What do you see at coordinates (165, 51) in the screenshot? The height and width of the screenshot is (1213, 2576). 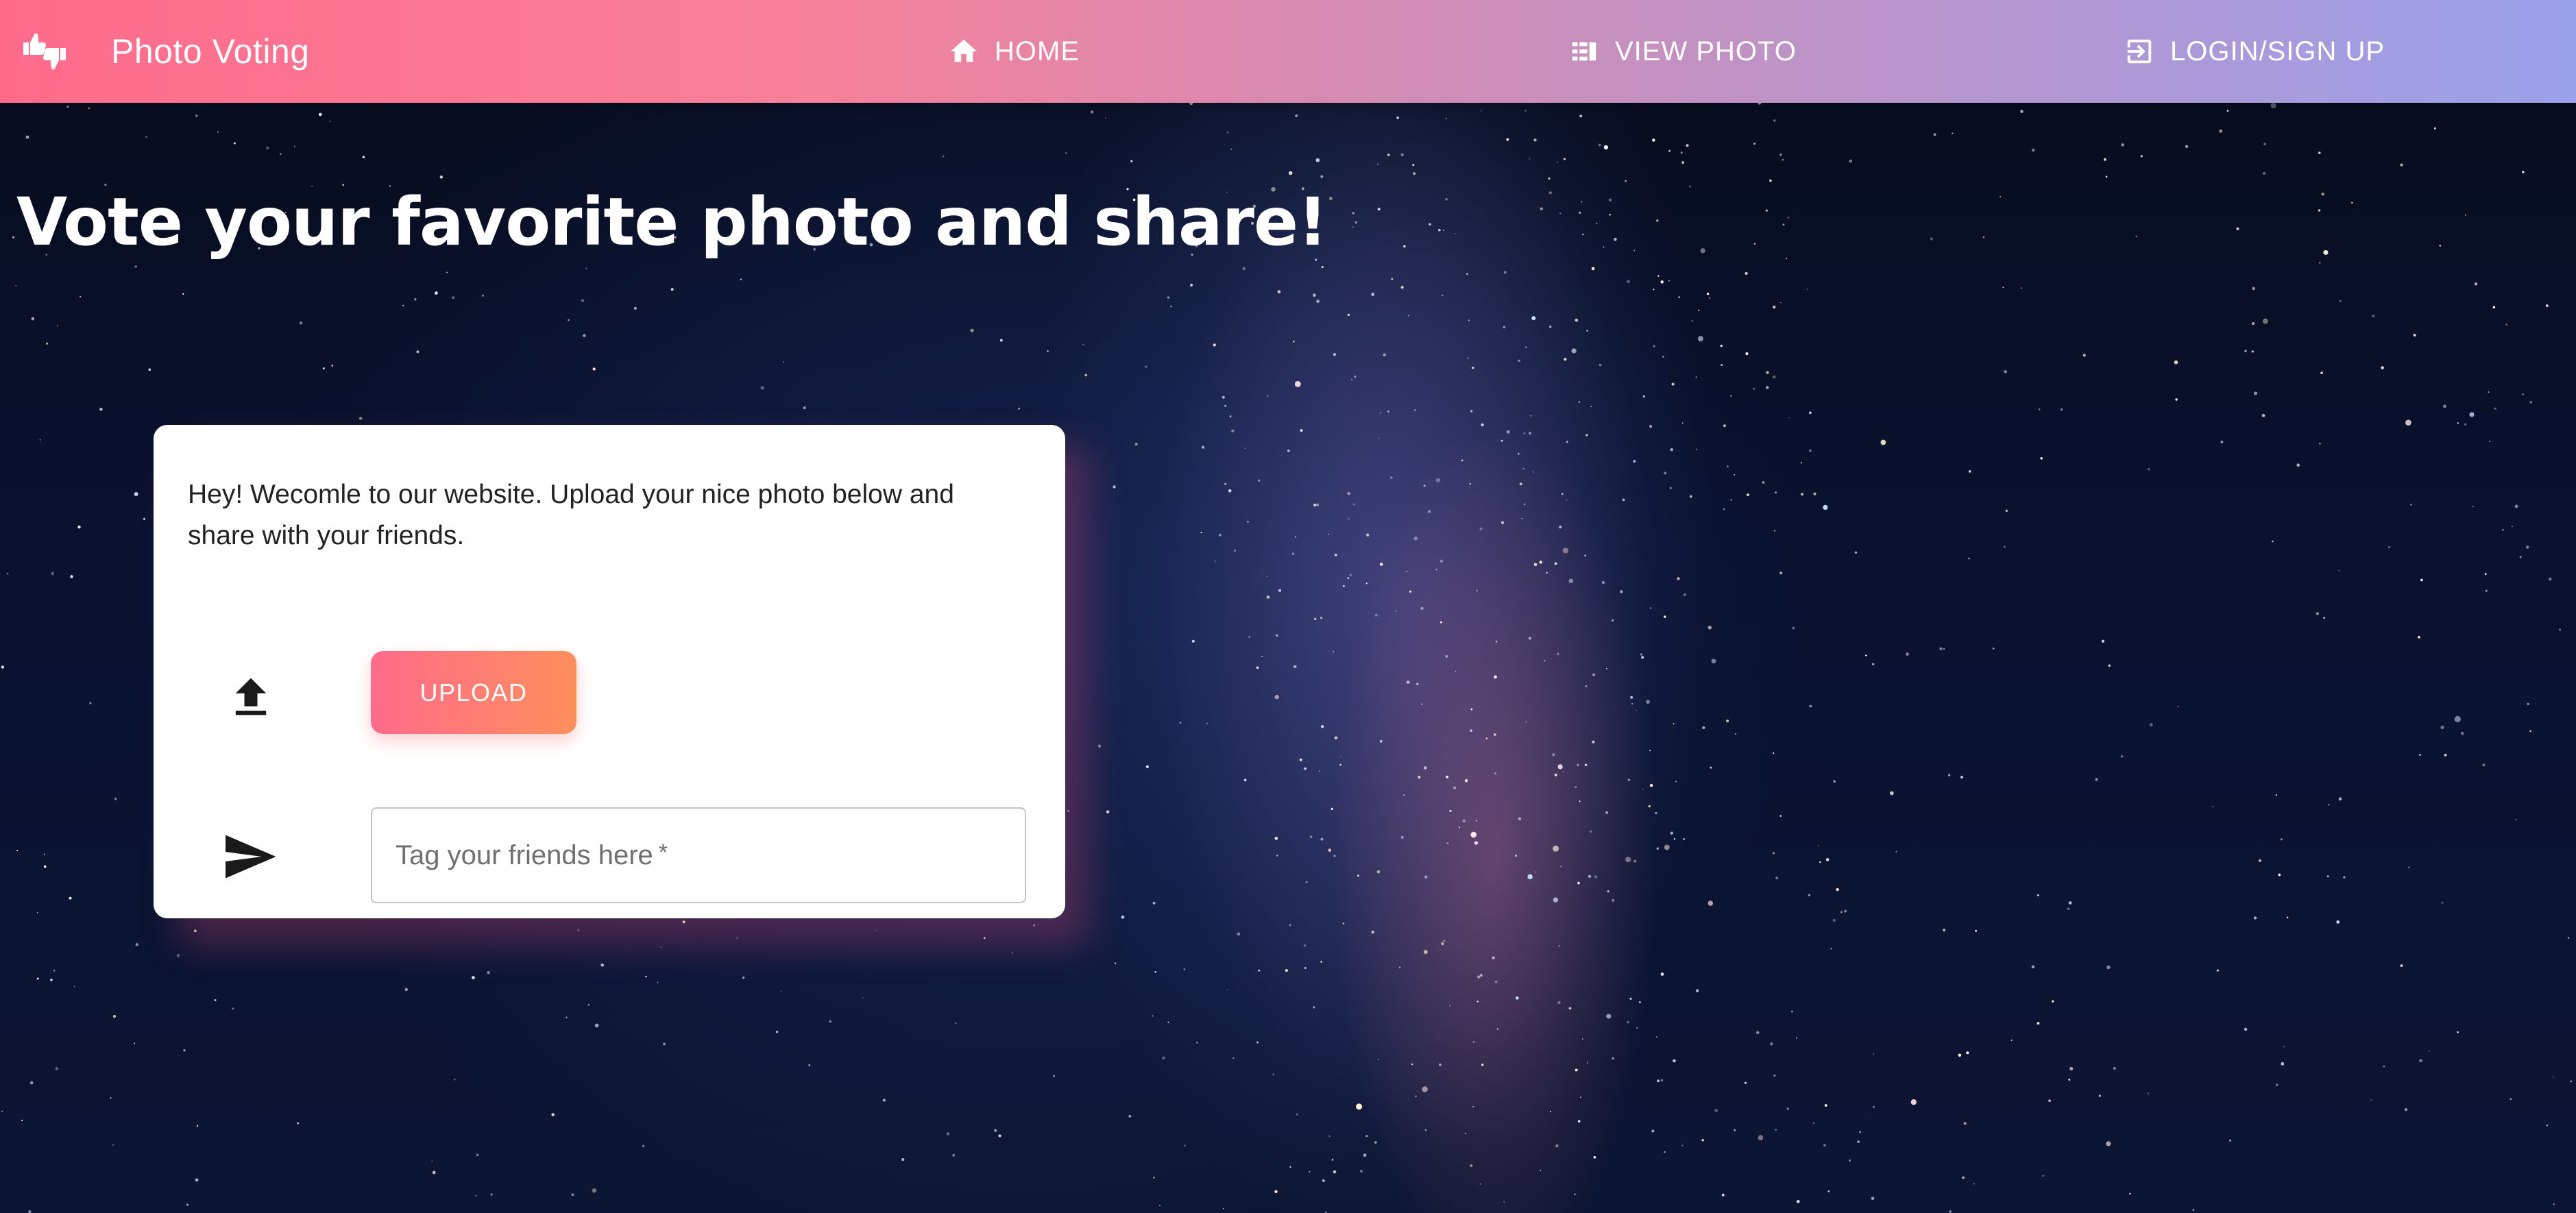 I see `brand: Photo Voting` at bounding box center [165, 51].